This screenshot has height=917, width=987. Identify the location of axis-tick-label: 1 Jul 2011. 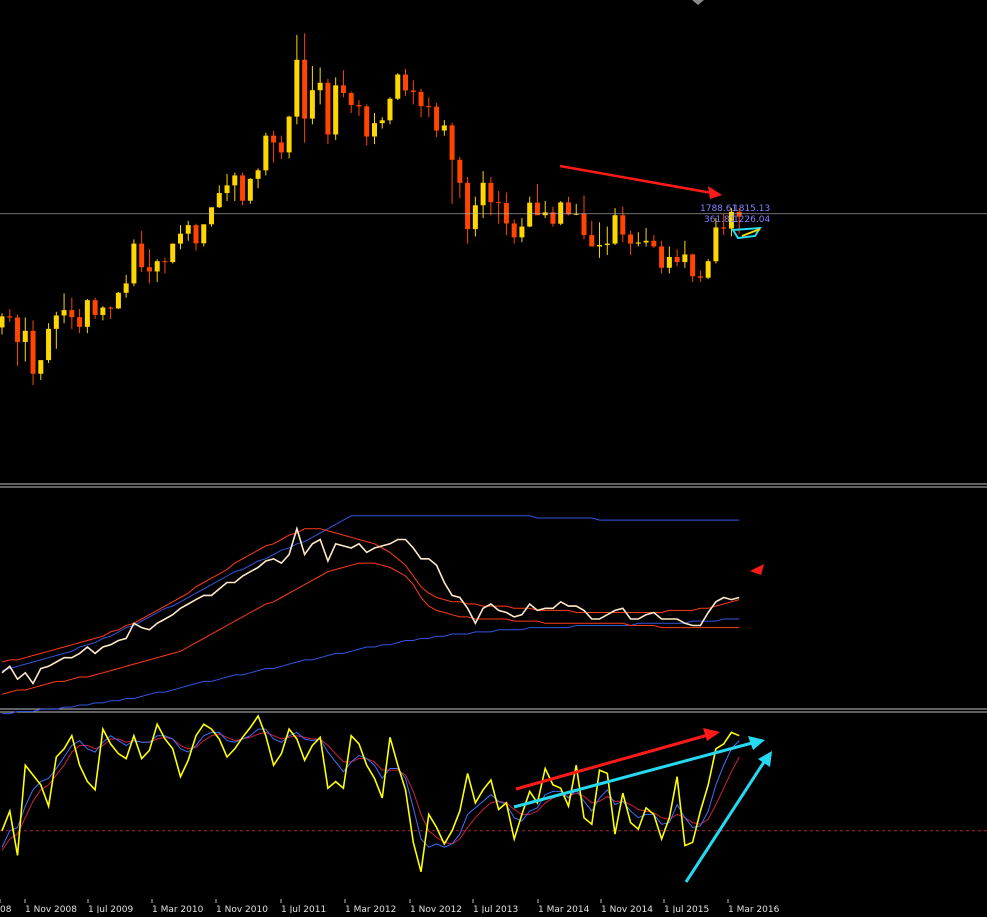
(303, 909).